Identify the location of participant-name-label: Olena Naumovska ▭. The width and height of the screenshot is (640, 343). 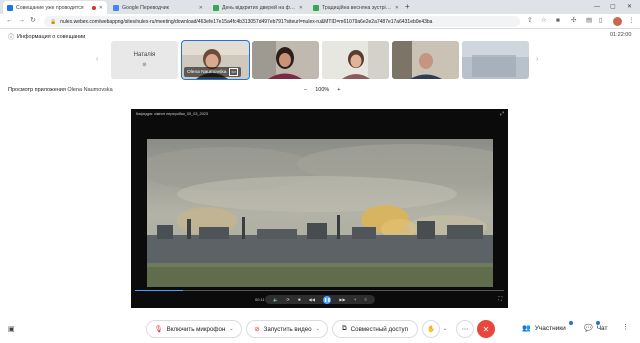
(212, 72).